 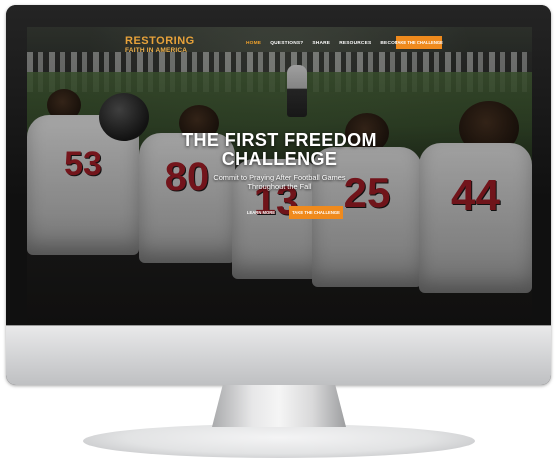 I want to click on monitor-stand-base, so click(x=279, y=441).